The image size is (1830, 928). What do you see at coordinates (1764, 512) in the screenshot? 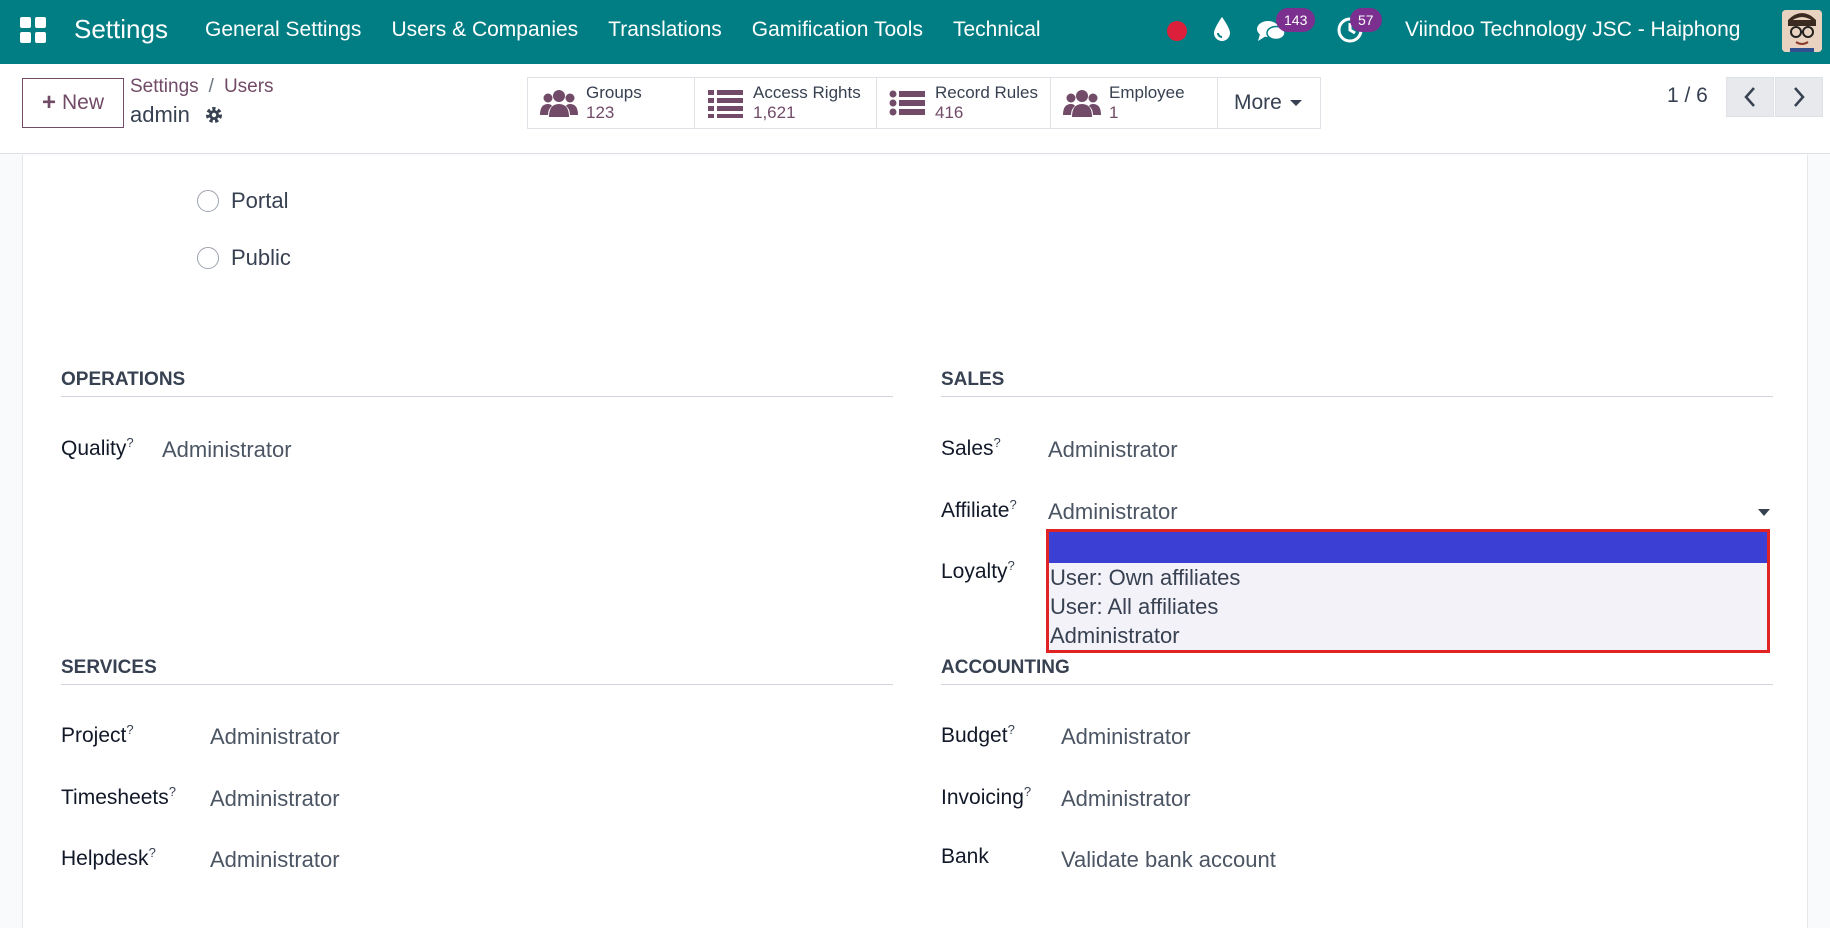
I see `select-caret-icon` at bounding box center [1764, 512].